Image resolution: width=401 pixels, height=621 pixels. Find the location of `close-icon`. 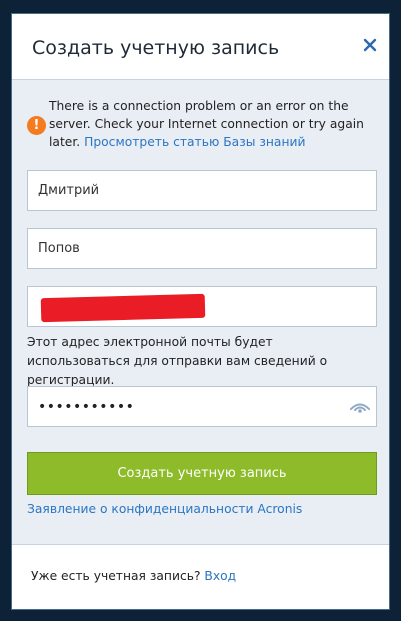

close-icon is located at coordinates (370, 45).